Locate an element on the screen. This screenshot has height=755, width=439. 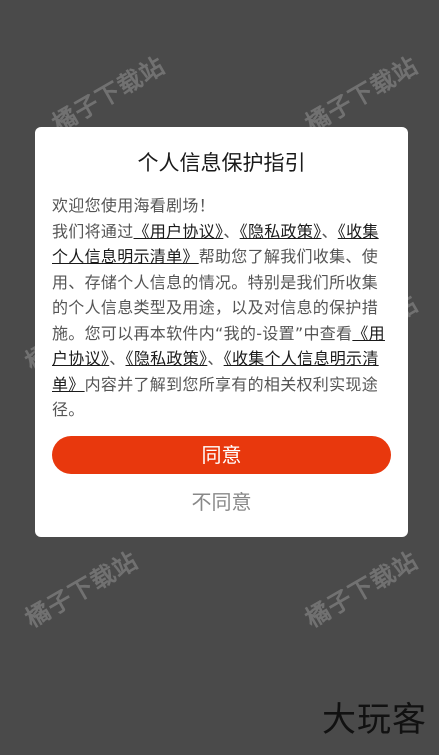
user-agreement-link: 《用户协议》 is located at coordinates (179, 231).